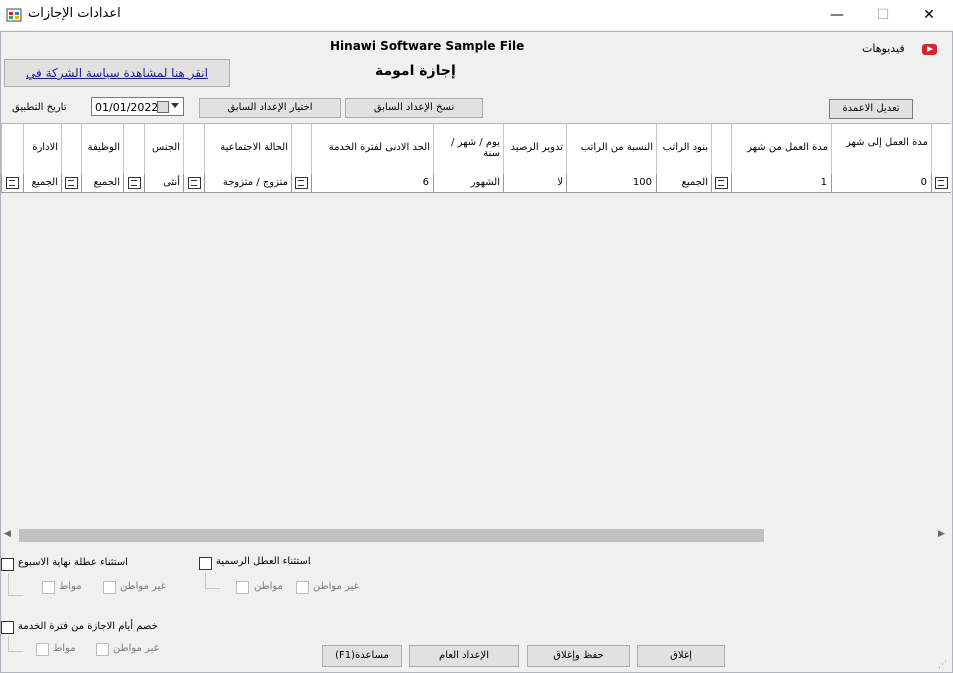 The height and width of the screenshot is (673, 953). What do you see at coordinates (929, 49) in the screenshot?
I see `youtube-icon` at bounding box center [929, 49].